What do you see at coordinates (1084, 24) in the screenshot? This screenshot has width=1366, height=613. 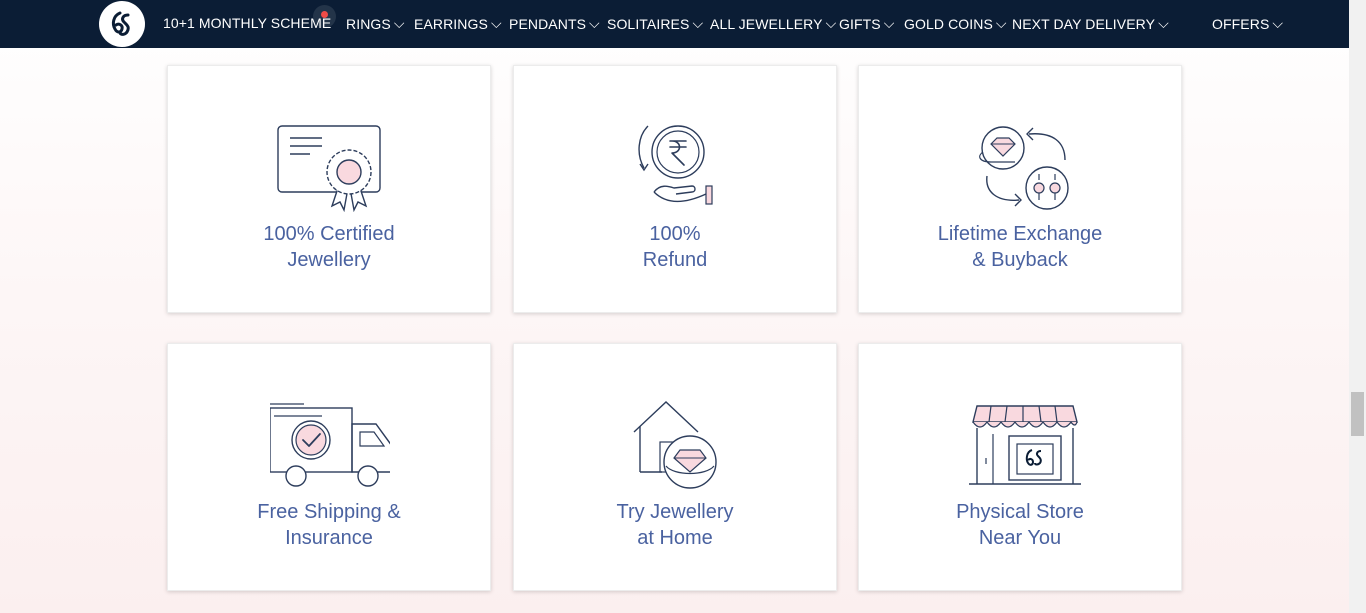 I see `nav-label: NEXT DAY DELIVERY` at bounding box center [1084, 24].